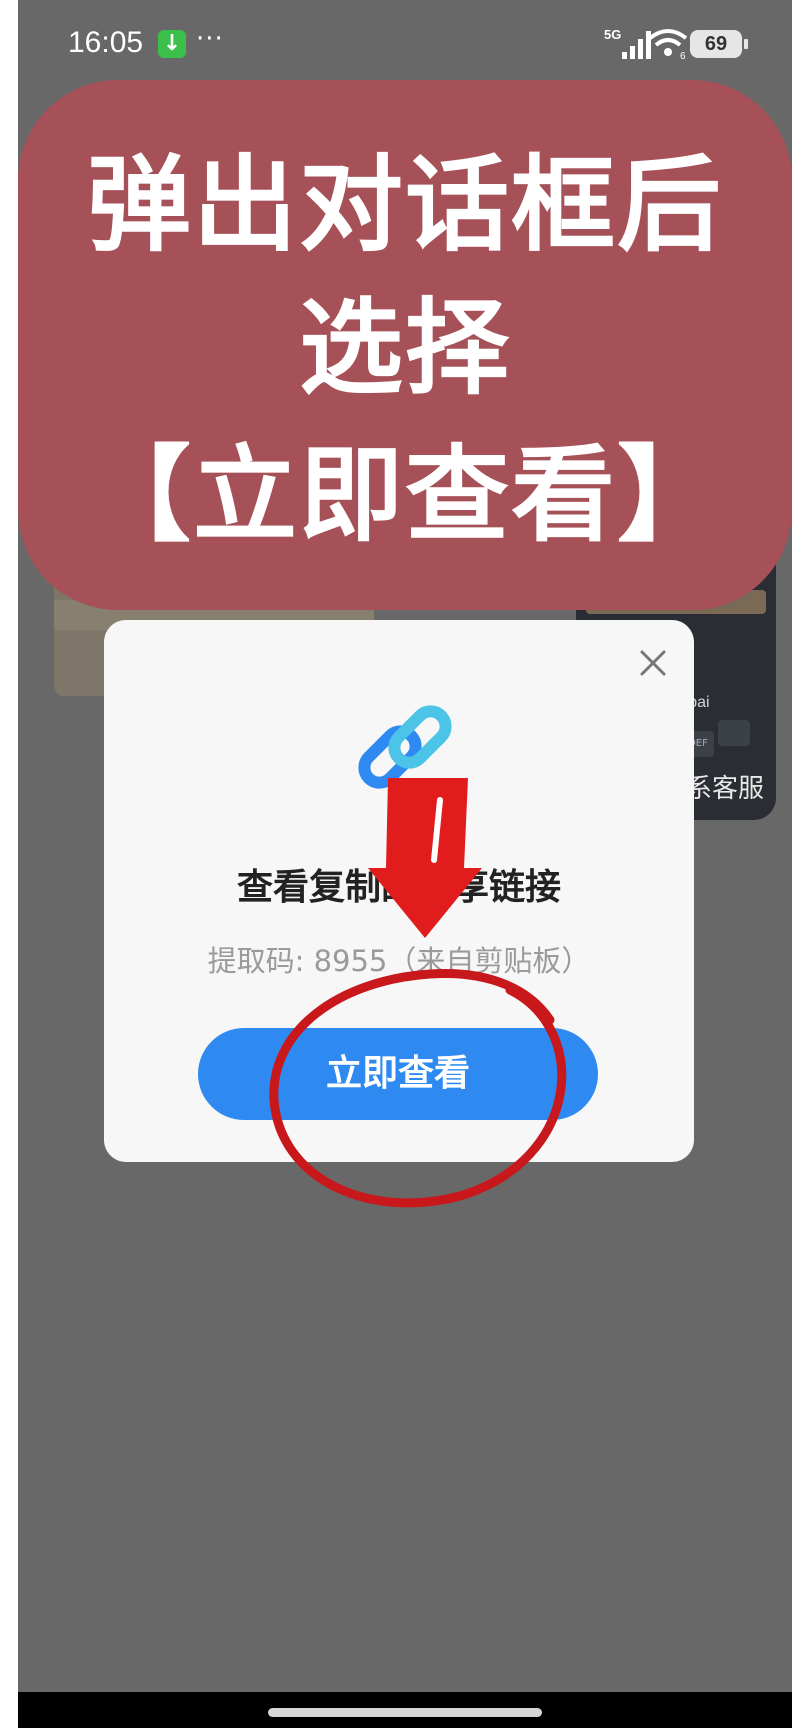  What do you see at coordinates (725, 789) in the screenshot?
I see `contact-service-label: 系客服` at bounding box center [725, 789].